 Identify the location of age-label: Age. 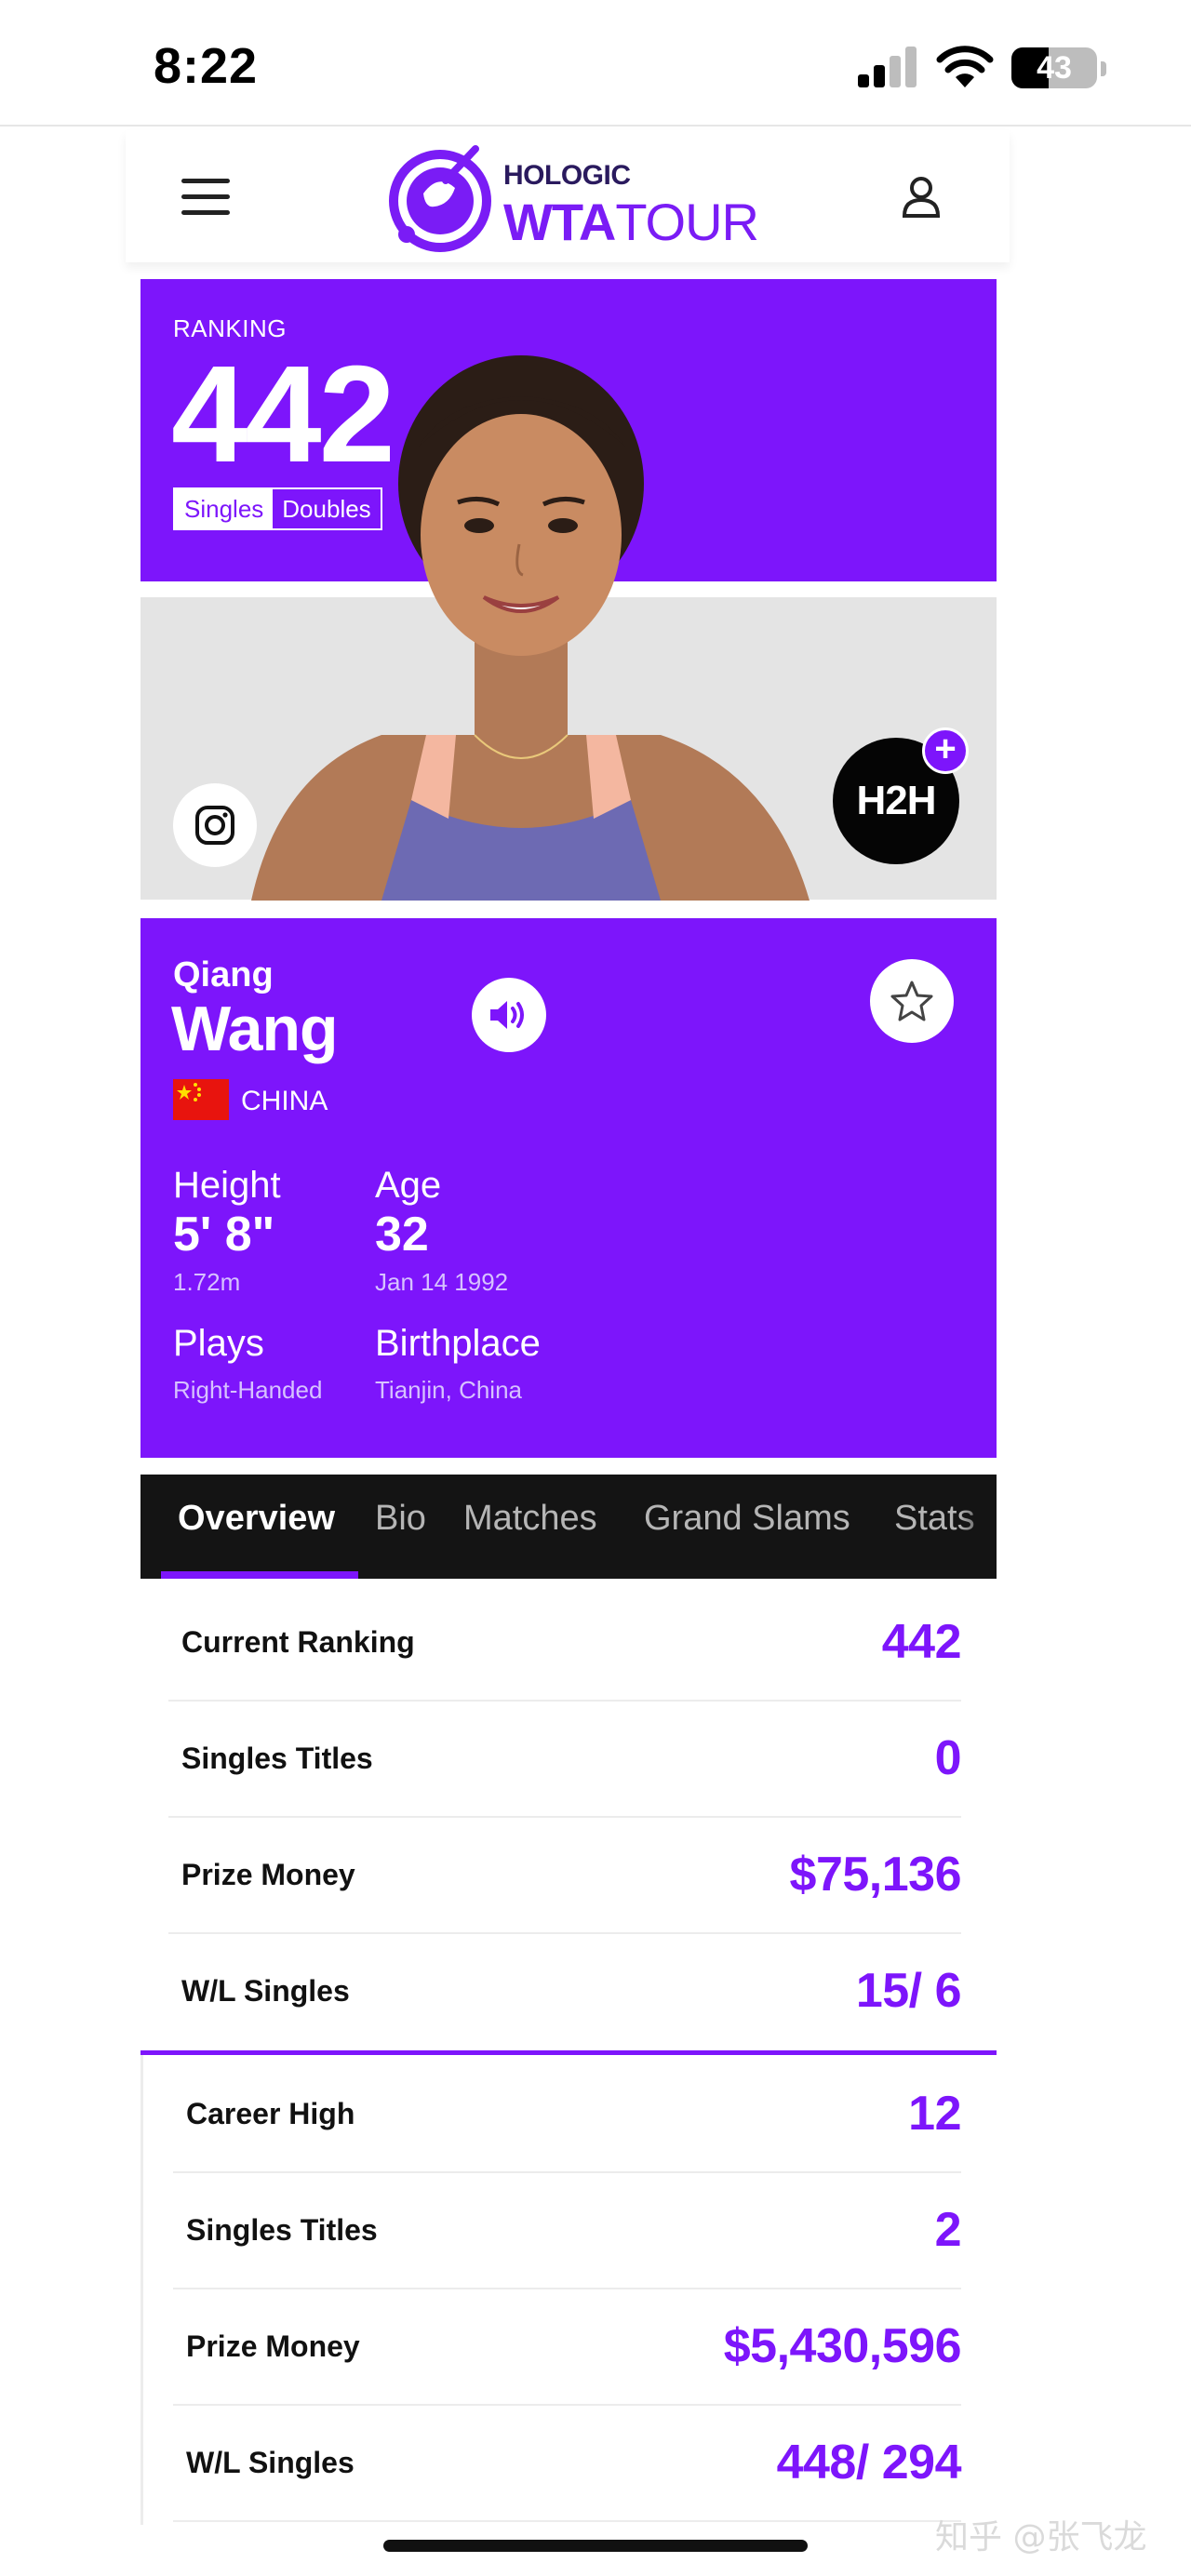
(408, 1185).